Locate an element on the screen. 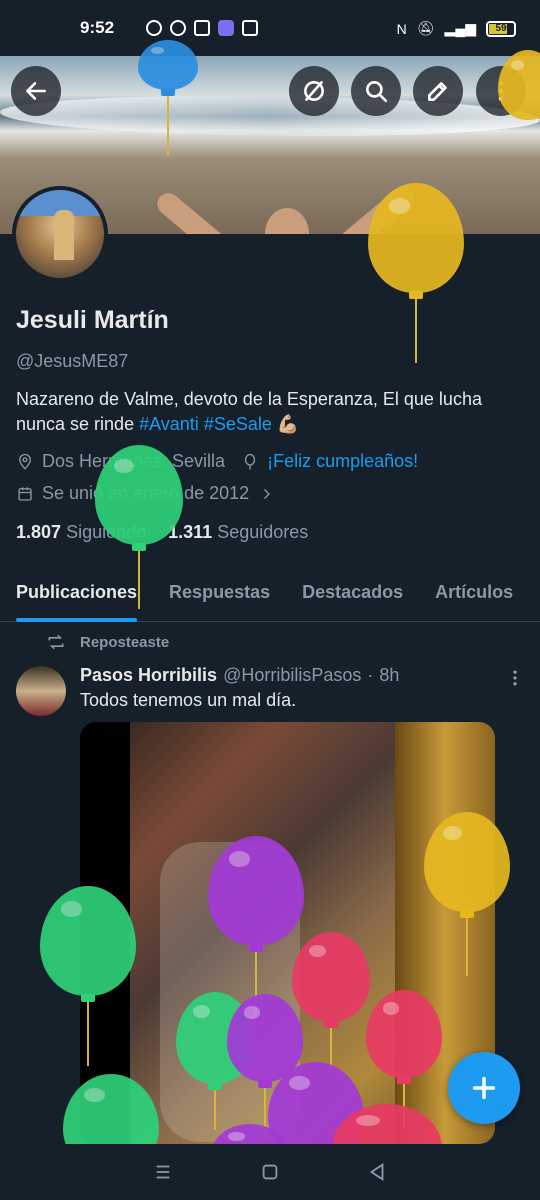 The width and height of the screenshot is (540, 1200). compose-button is located at coordinates (438, 91).